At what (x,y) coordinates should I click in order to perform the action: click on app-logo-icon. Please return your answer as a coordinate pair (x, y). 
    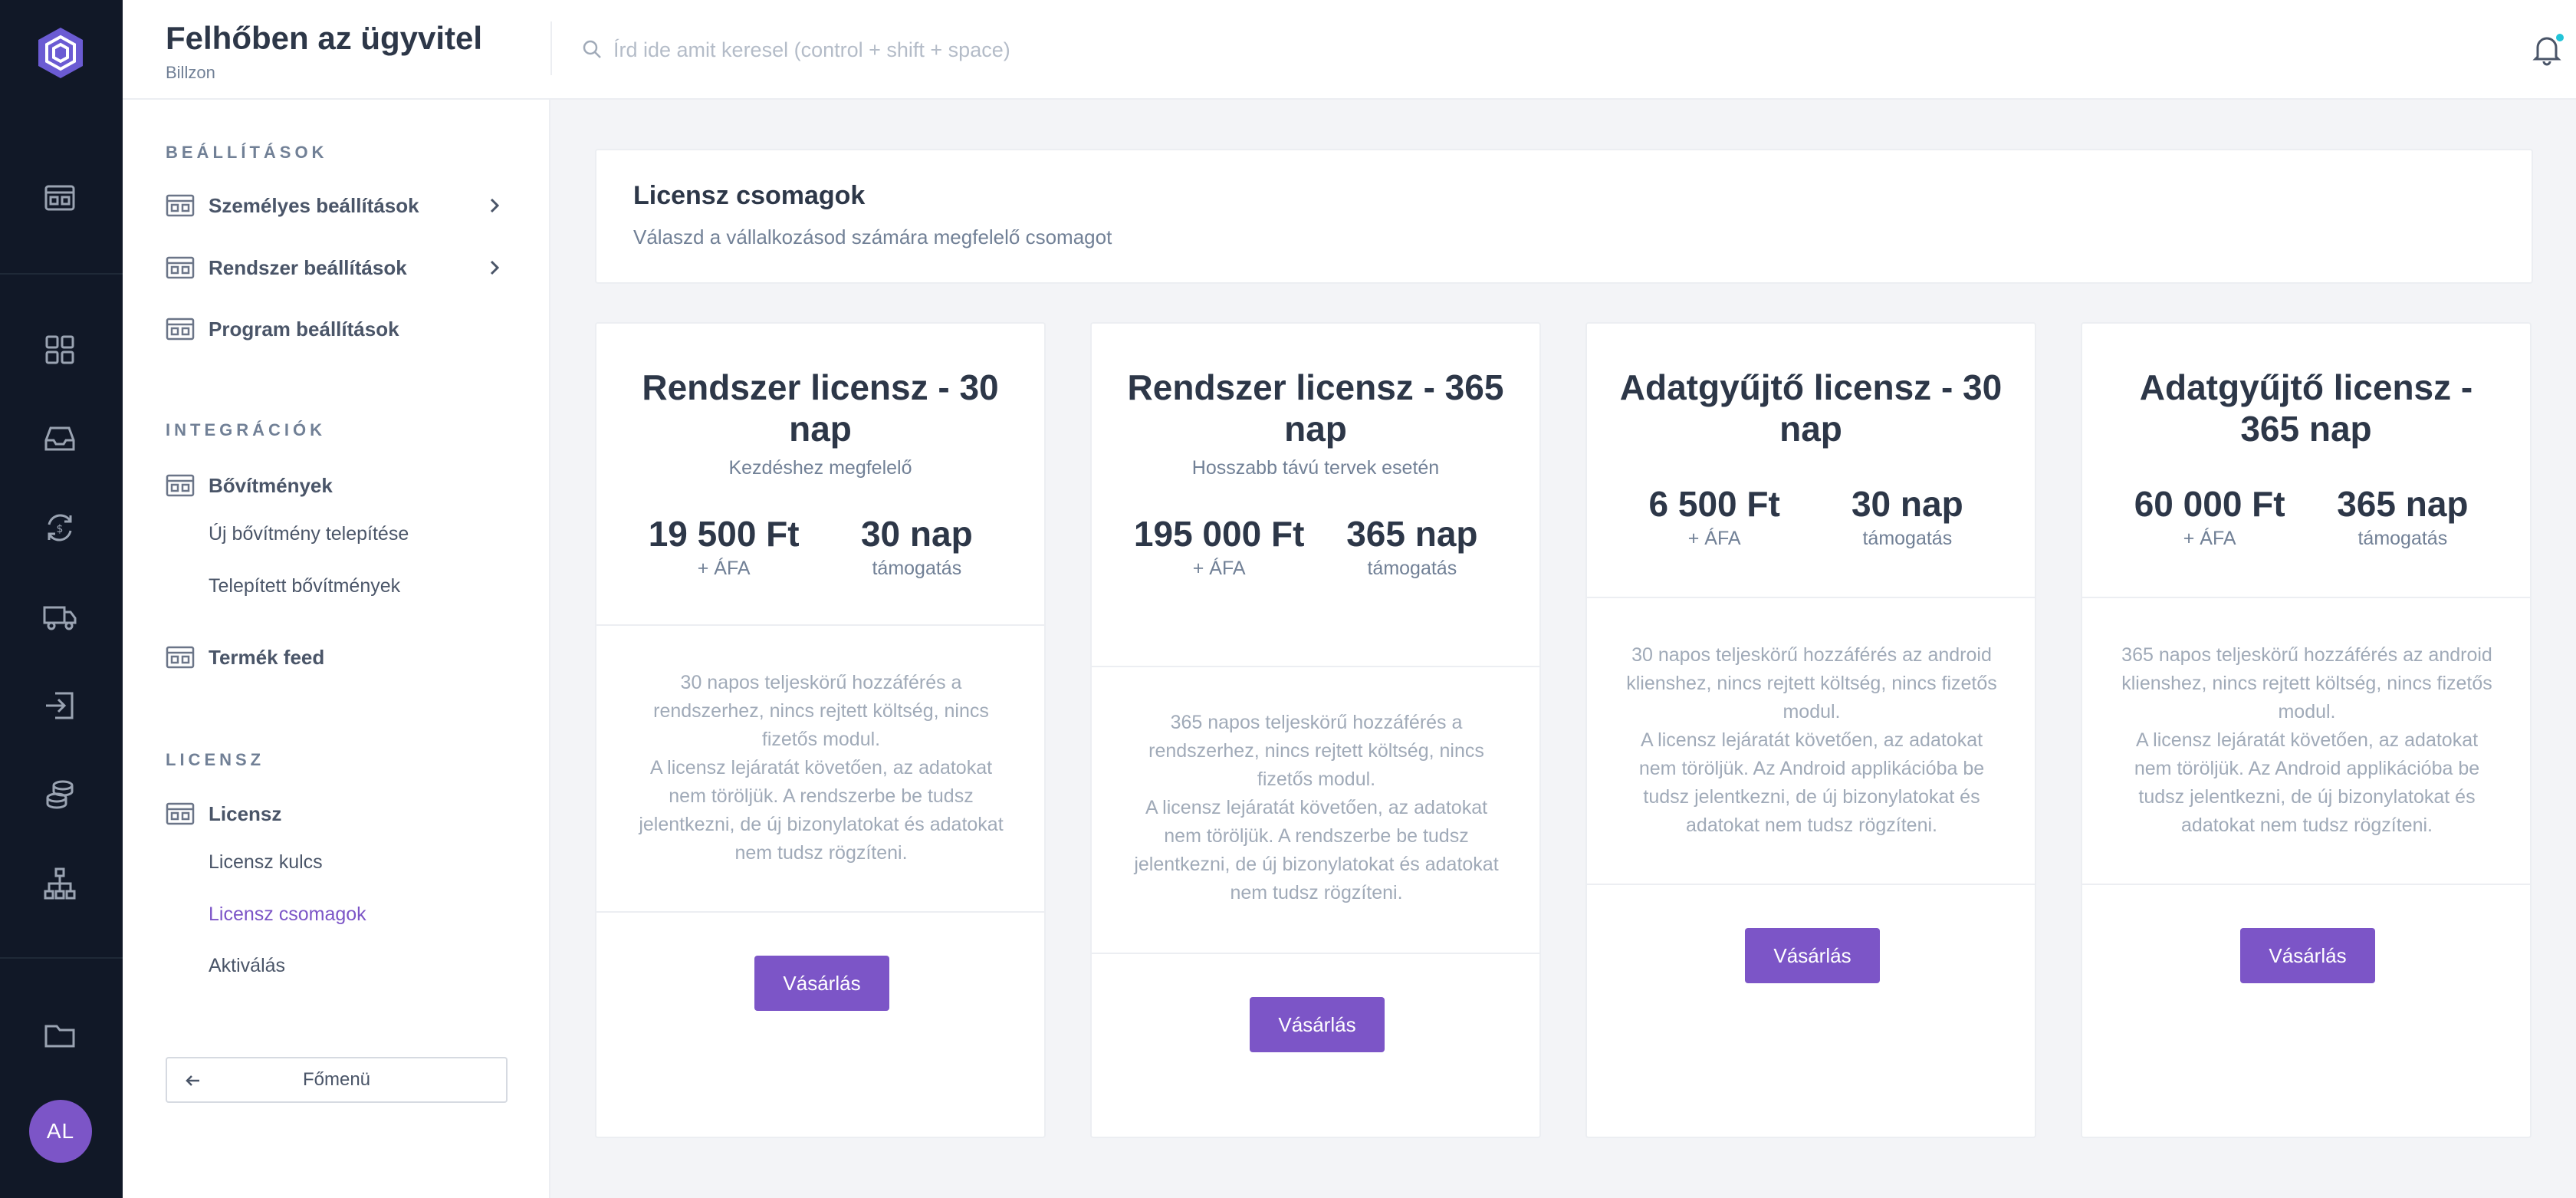
    Looking at the image, I should click on (61, 53).